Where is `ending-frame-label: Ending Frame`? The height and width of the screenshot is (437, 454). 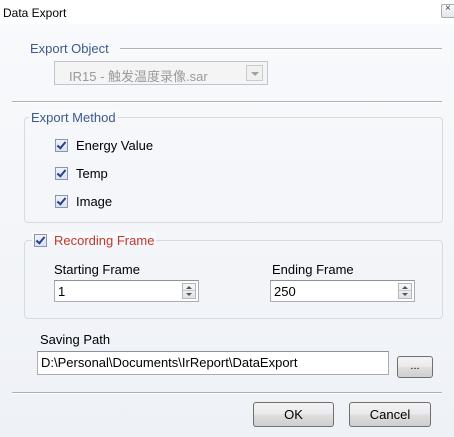
ending-frame-label: Ending Frame is located at coordinates (313, 269).